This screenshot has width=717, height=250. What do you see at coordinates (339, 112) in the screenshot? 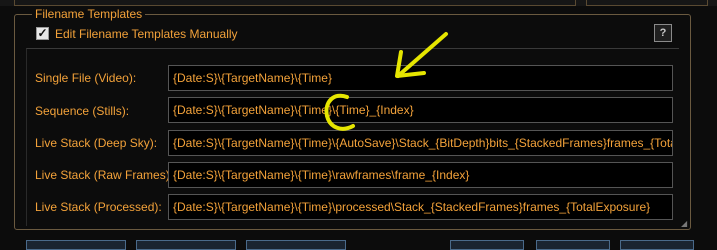
I see `circle-annotation-icon` at bounding box center [339, 112].